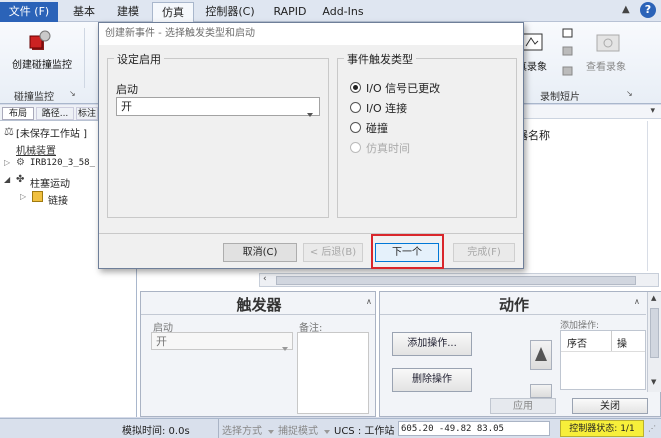  I want to click on back-button: < 后退(B), so click(333, 252).